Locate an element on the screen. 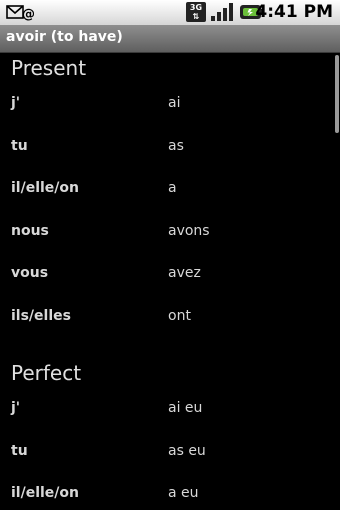 Image resolution: width=340 pixels, height=510 pixels. verb-form: ai is located at coordinates (174, 103).